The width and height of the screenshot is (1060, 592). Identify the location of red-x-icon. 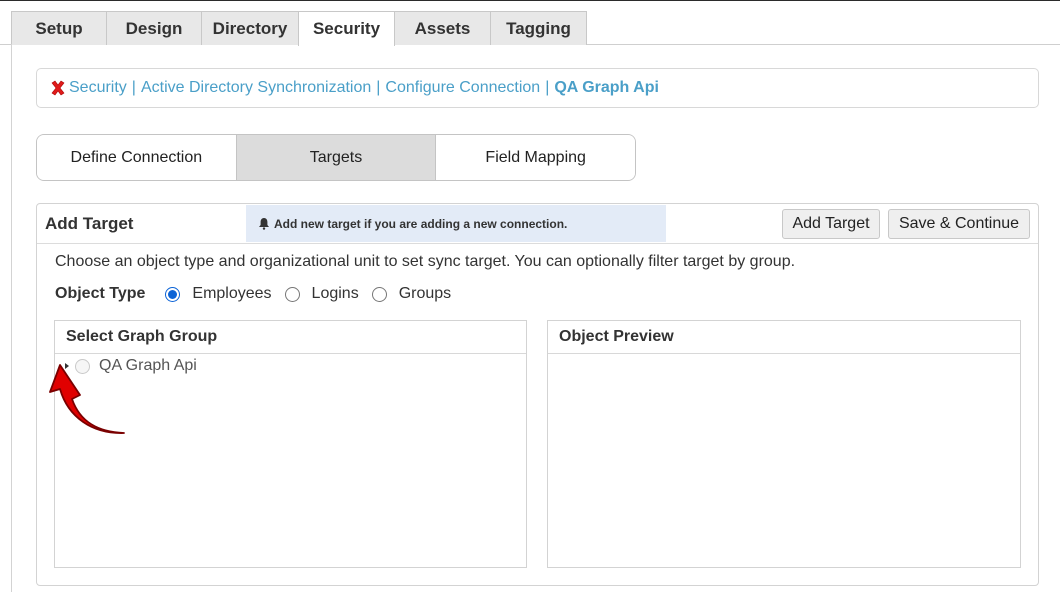
(58, 88).